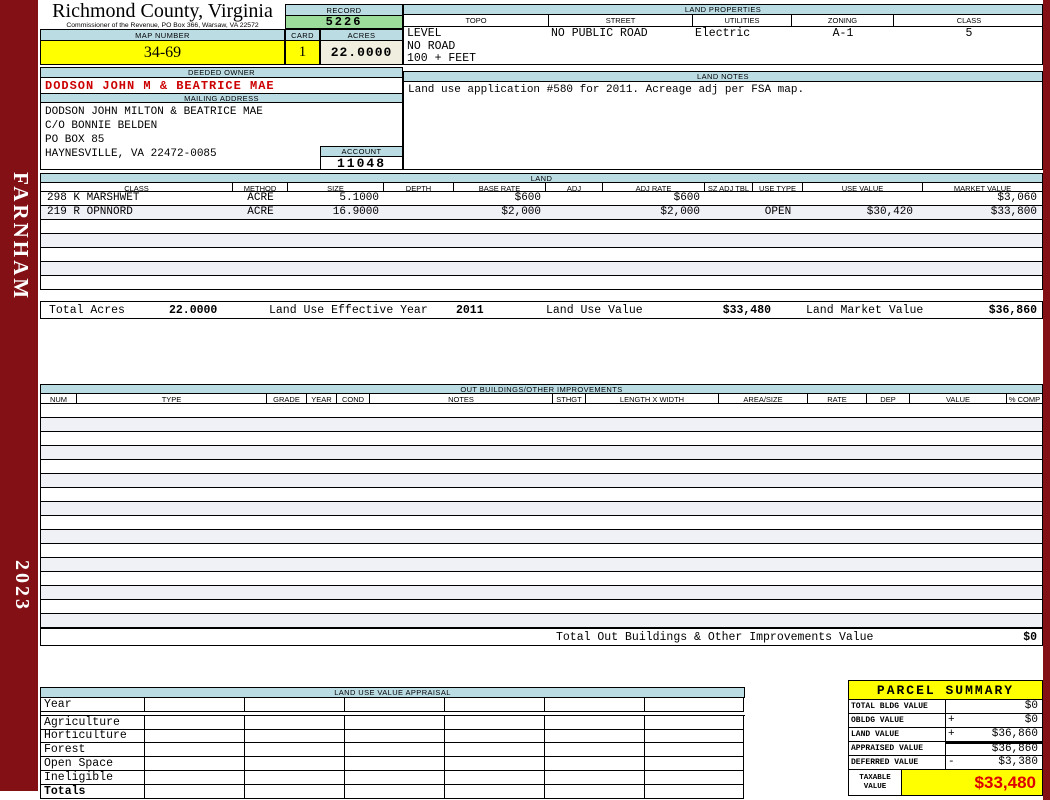 This screenshot has width=1050, height=800. I want to click on summary-row: TOTAL BLDG VALUE $0, so click(946, 707).